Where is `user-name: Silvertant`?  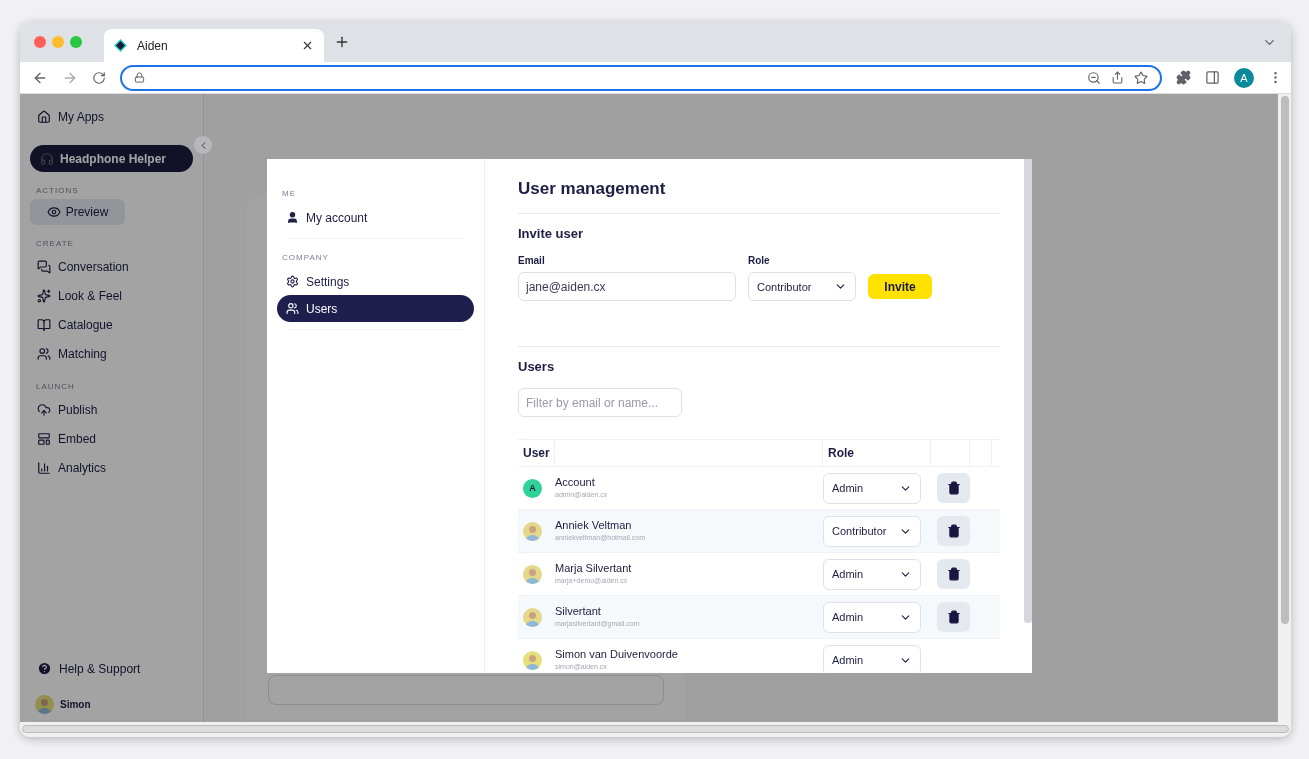 user-name: Silvertant is located at coordinates (578, 611).